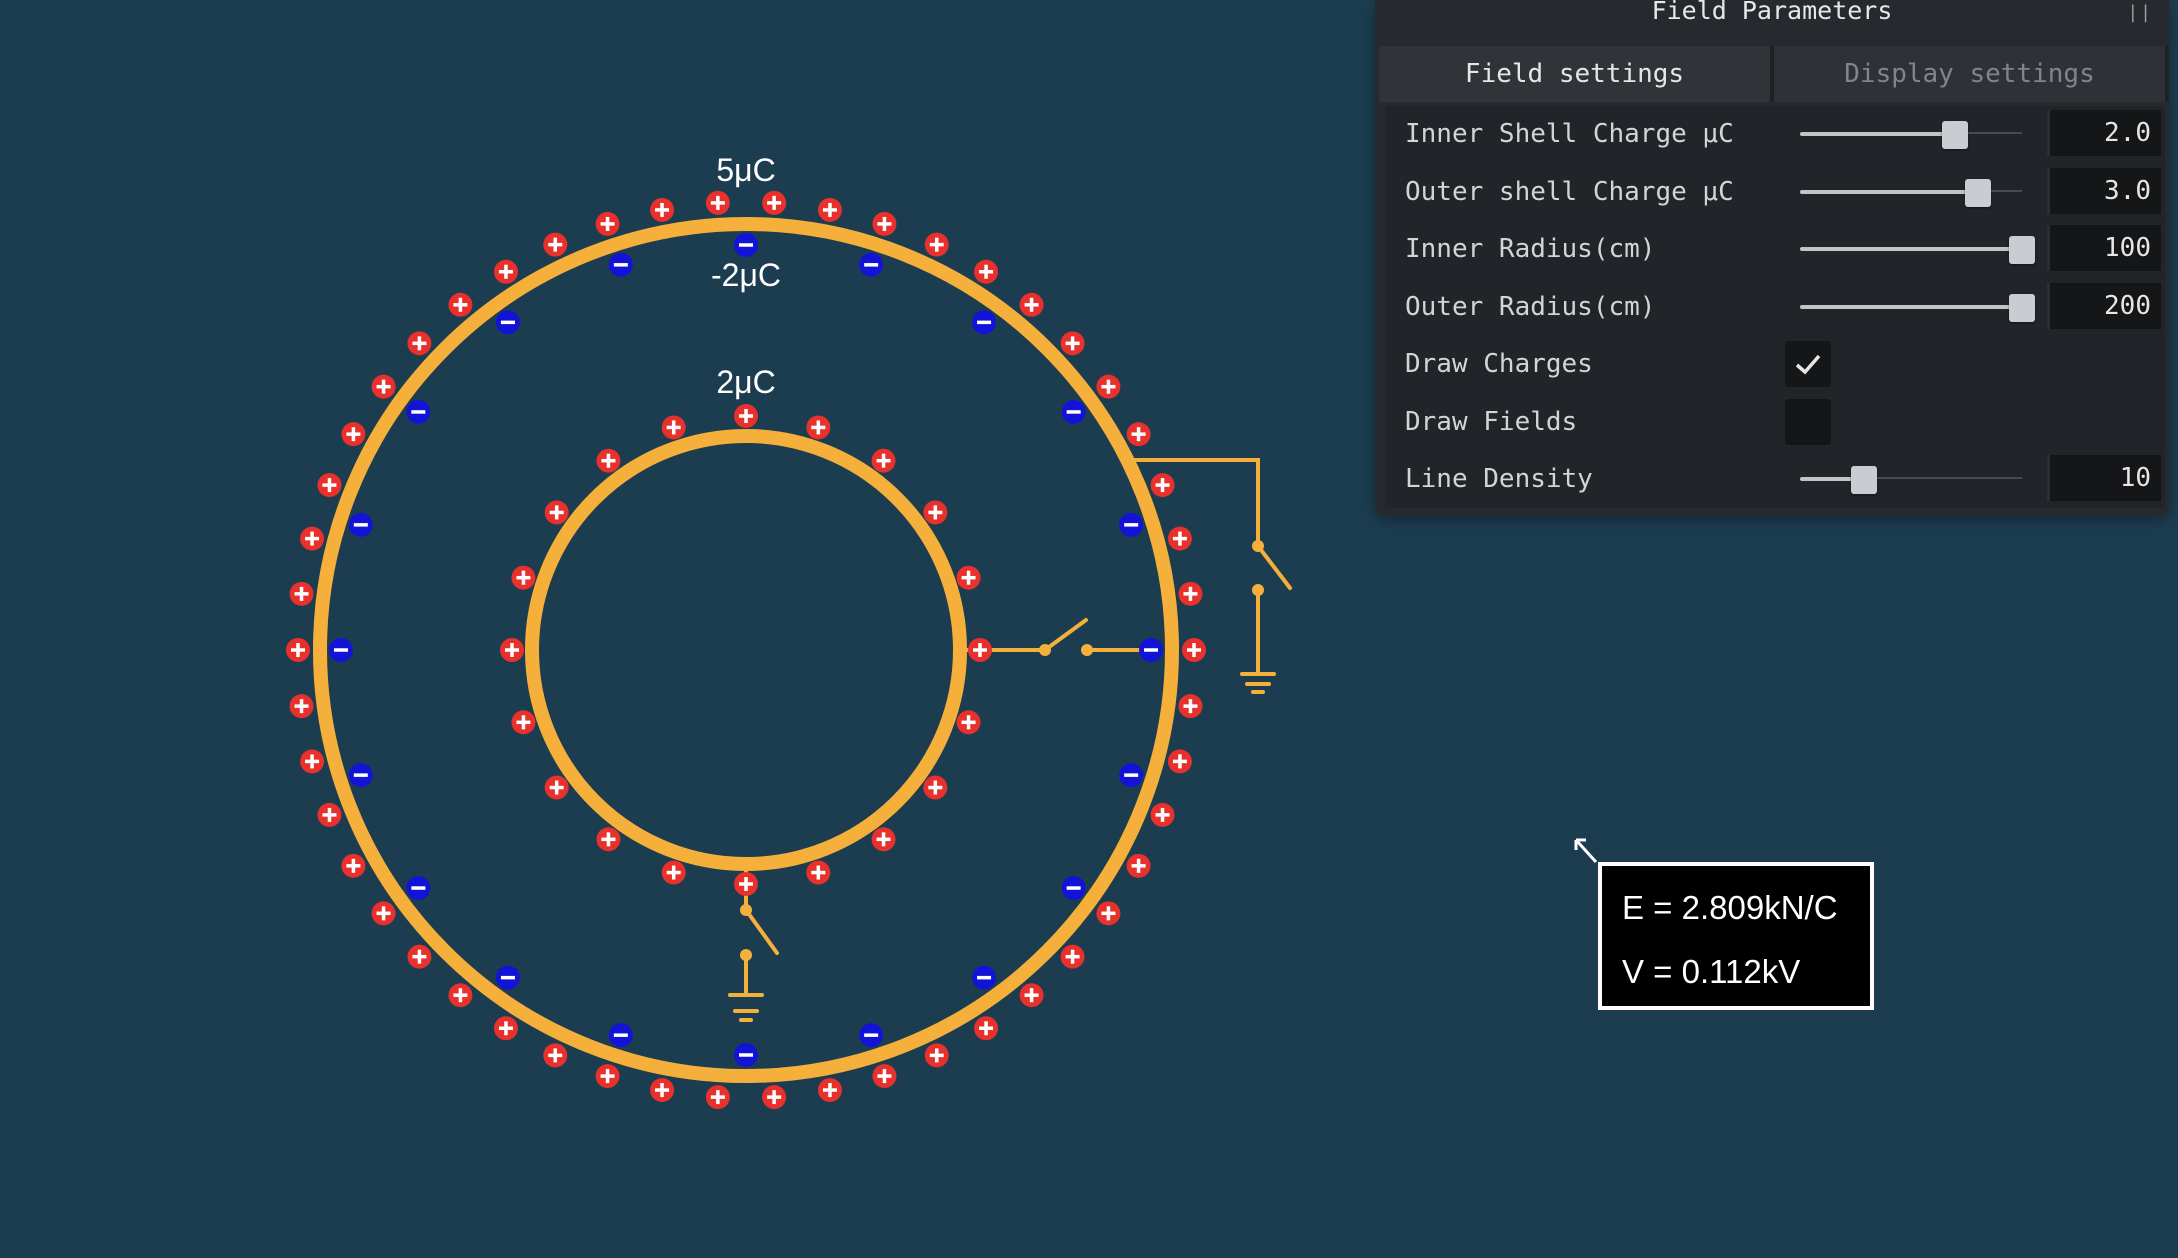  I want to click on tab-field-settings: Field settings, so click(1576, 74).